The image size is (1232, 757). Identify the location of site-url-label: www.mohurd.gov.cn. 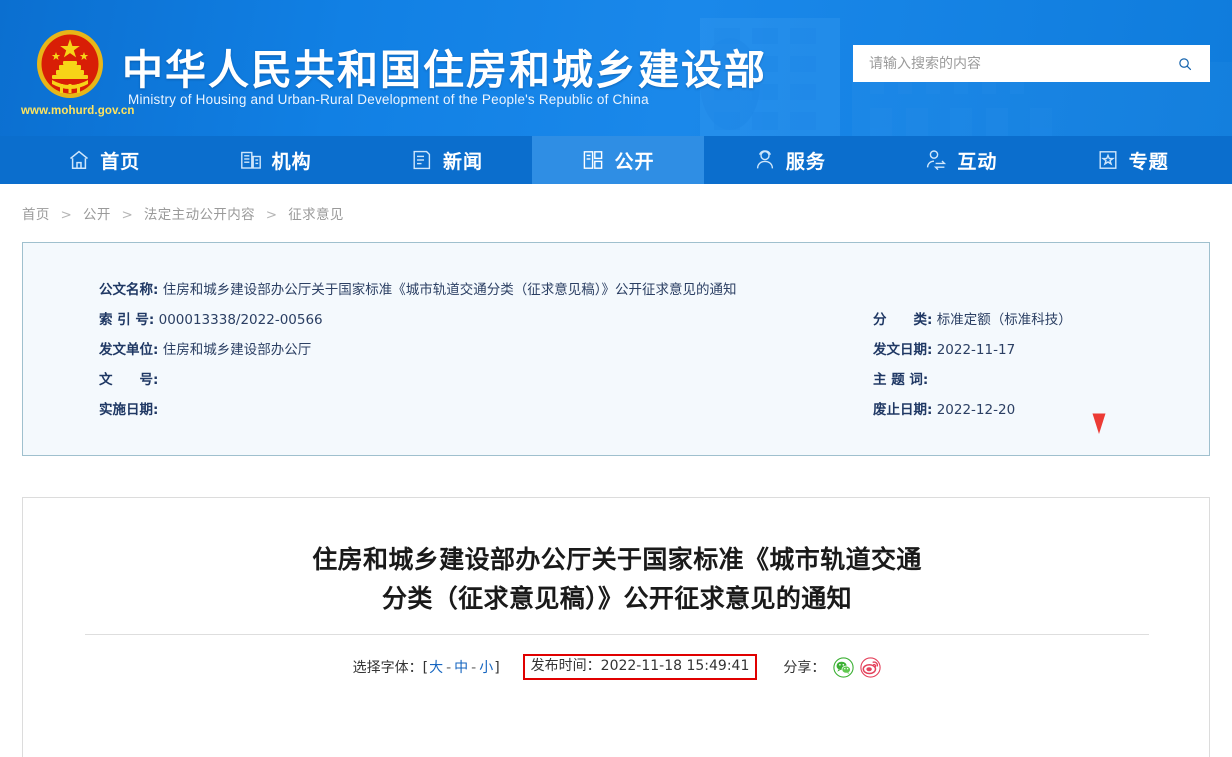
(78, 111).